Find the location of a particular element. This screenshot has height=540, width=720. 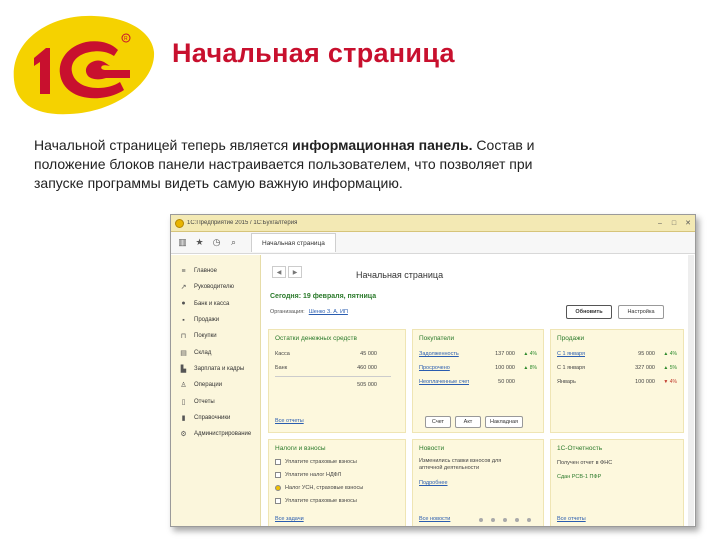

organization-line: Организация: Шенко З. А. ИП is located at coordinates (309, 312).